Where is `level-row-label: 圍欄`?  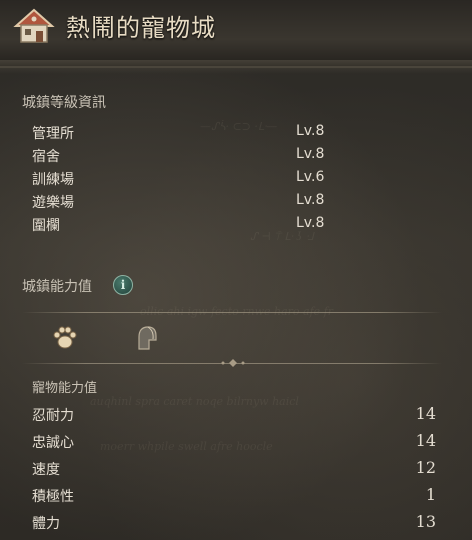 level-row-label: 圍欄 is located at coordinates (46, 226).